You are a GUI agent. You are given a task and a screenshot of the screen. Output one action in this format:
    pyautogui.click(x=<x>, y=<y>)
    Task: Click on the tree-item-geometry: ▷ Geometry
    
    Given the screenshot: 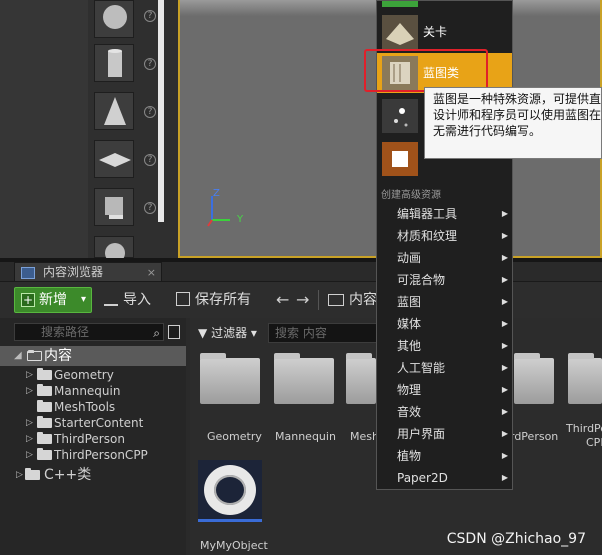 What is the action you would take?
    pyautogui.click(x=93, y=375)
    